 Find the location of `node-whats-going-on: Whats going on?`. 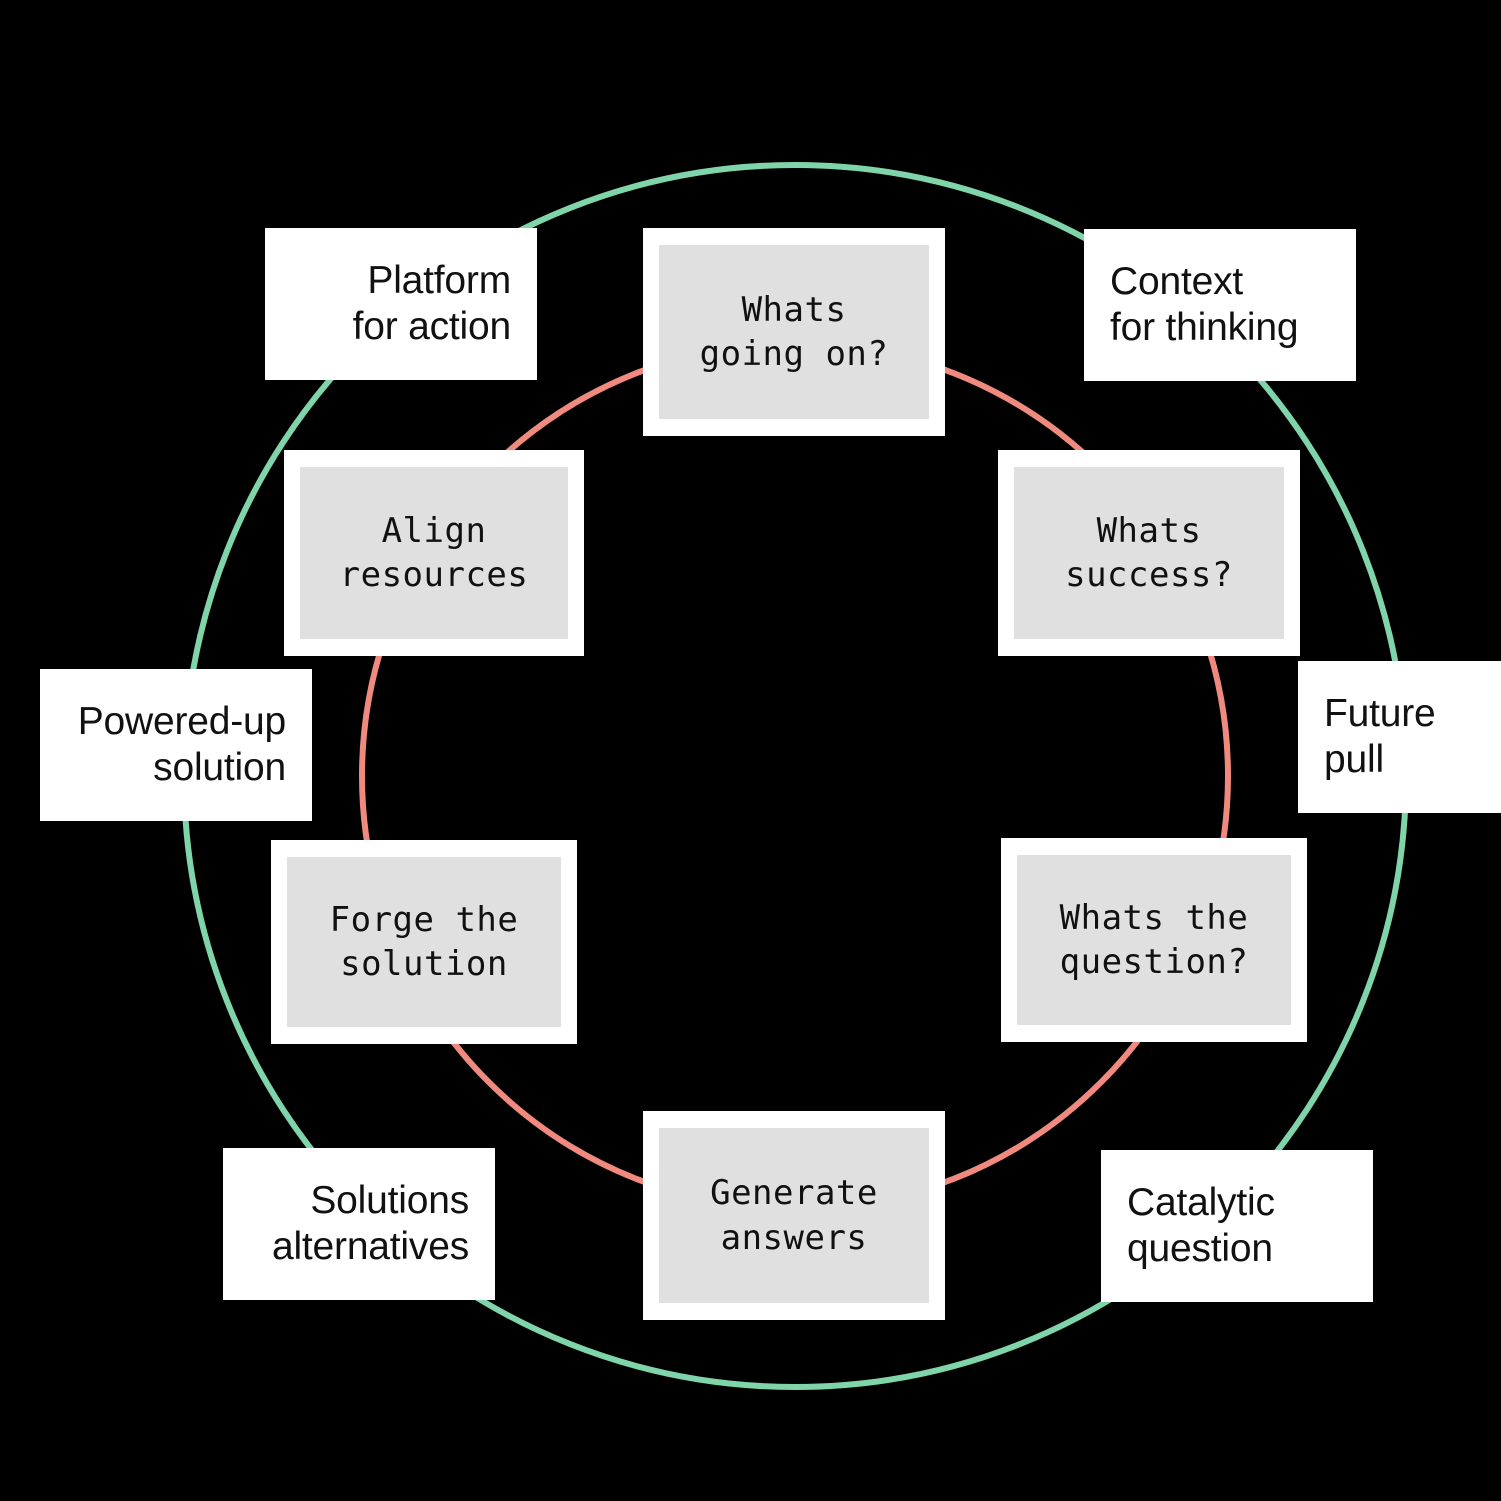

node-whats-going-on: Whats going on? is located at coordinates (794, 332).